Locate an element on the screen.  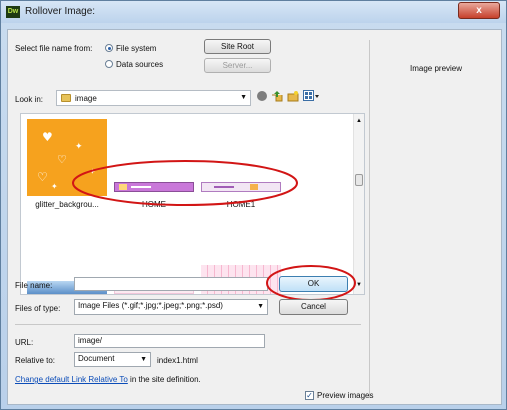
relative-to-value: Document is located at coordinates (96, 358).